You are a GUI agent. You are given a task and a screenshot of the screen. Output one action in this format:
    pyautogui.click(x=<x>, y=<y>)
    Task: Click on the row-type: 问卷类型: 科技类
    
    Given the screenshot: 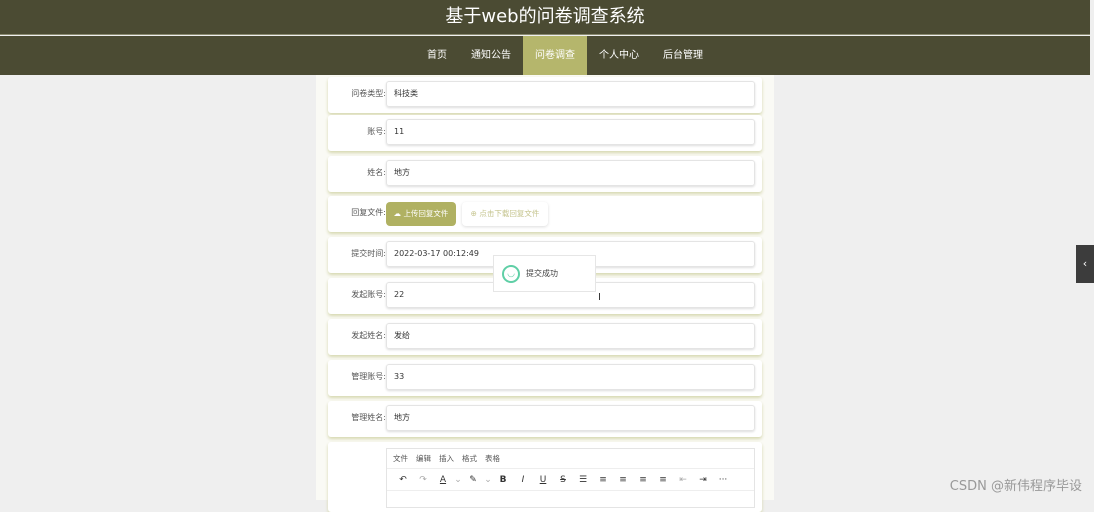 What is the action you would take?
    pyautogui.click(x=545, y=95)
    